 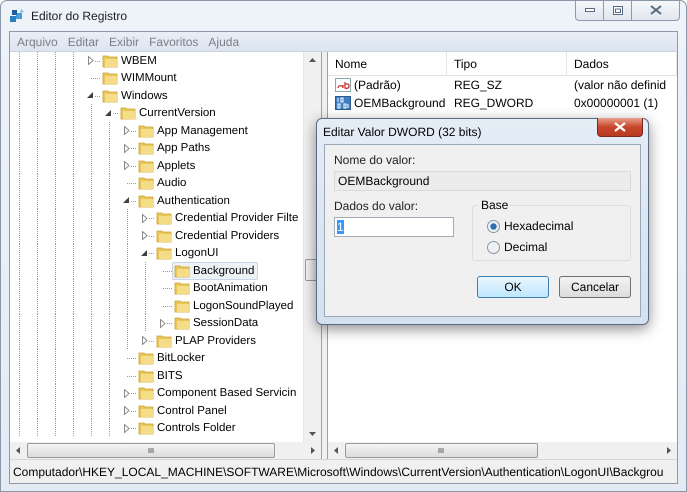 What do you see at coordinates (194, 131) in the screenshot?
I see `tree-item: App Management` at bounding box center [194, 131].